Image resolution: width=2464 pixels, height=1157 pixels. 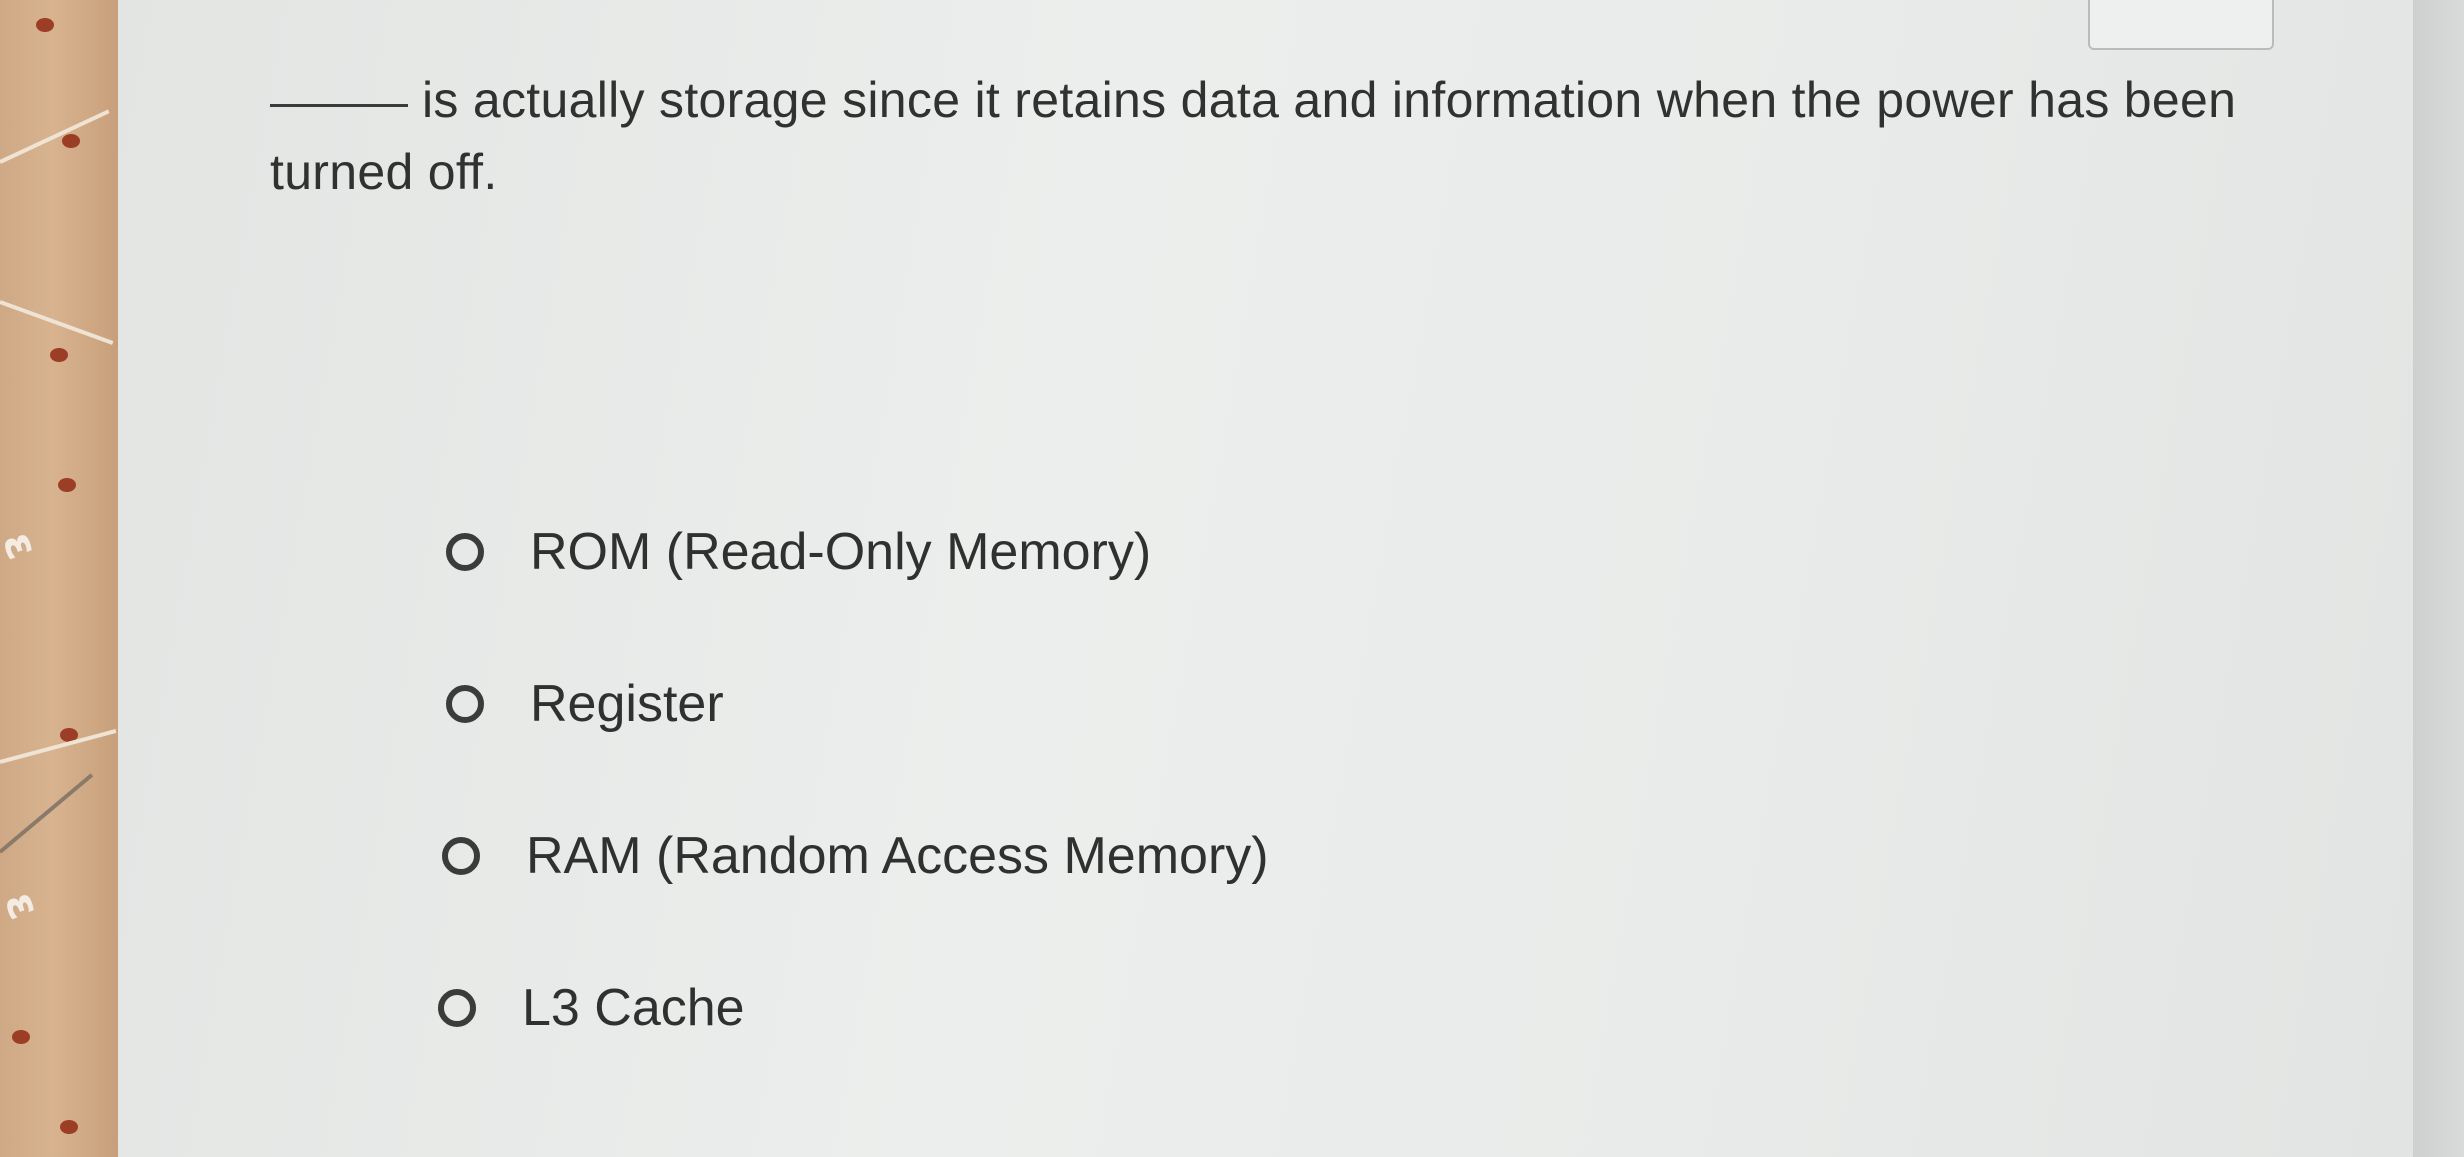 What do you see at coordinates (59, 578) in the screenshot?
I see `background-desk-edge: ε ε` at bounding box center [59, 578].